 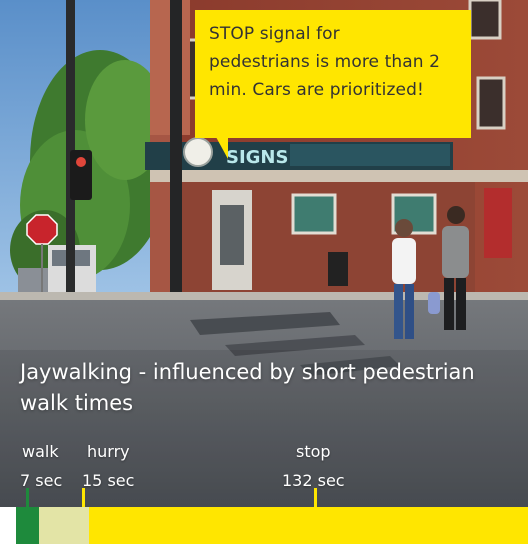 What do you see at coordinates (274, 34) in the screenshot?
I see `callout-line-1: STOP signal for` at bounding box center [274, 34].